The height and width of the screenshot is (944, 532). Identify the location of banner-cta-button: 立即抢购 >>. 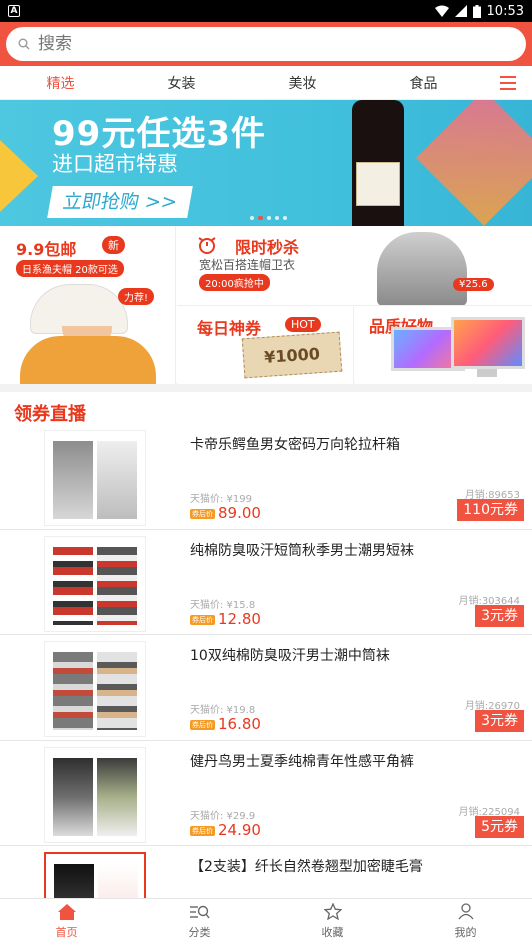
(120, 202).